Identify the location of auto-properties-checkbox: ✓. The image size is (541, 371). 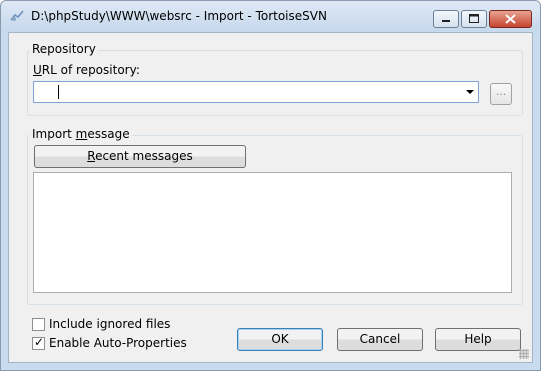
(38, 342).